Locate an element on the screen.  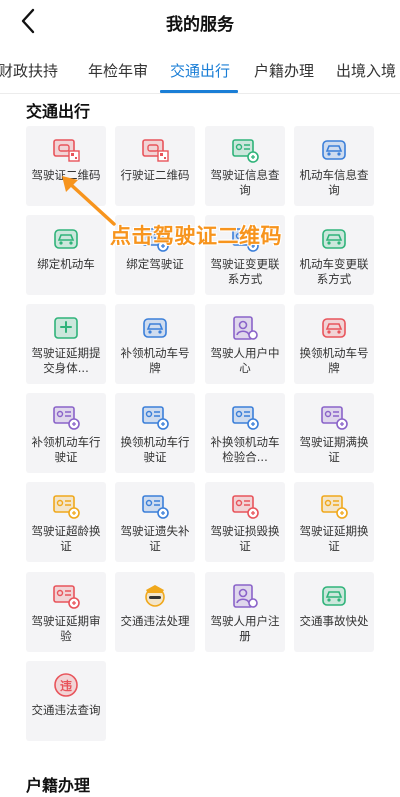
service-tile-label: 驾驶证信息查询 is located at coordinates (245, 182).